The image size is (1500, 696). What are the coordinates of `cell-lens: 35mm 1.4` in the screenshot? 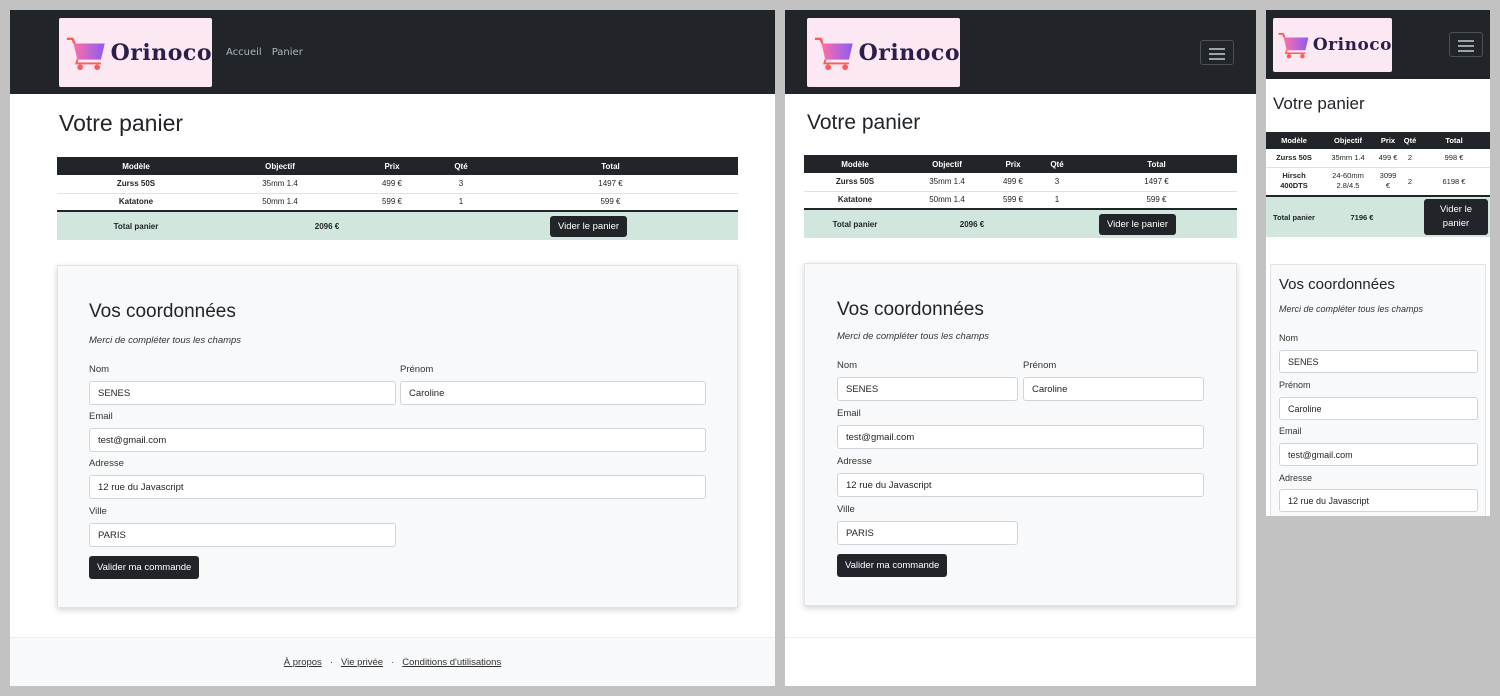 It's located at (280, 184).